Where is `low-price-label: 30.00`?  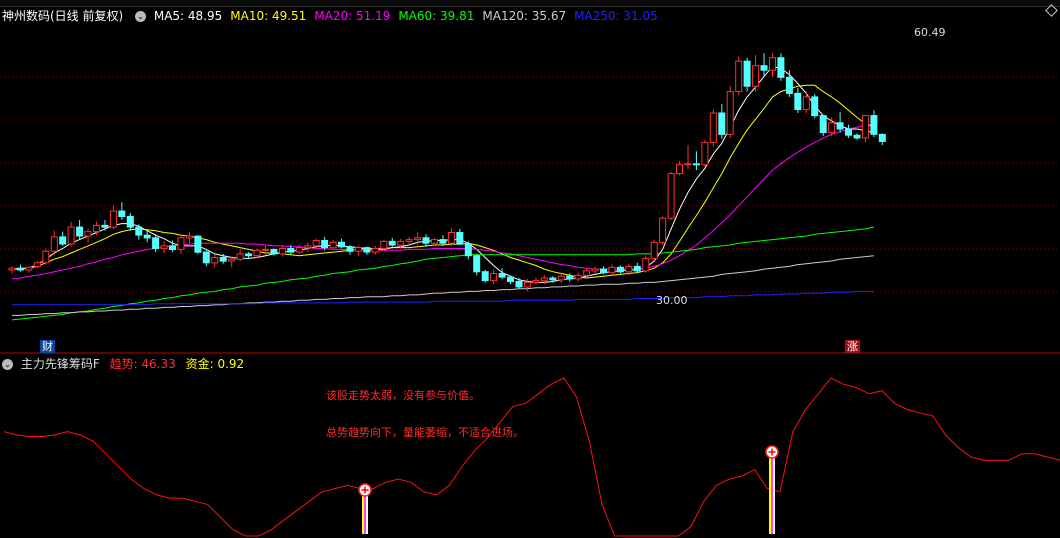
low-price-label: 30.00 is located at coordinates (672, 300).